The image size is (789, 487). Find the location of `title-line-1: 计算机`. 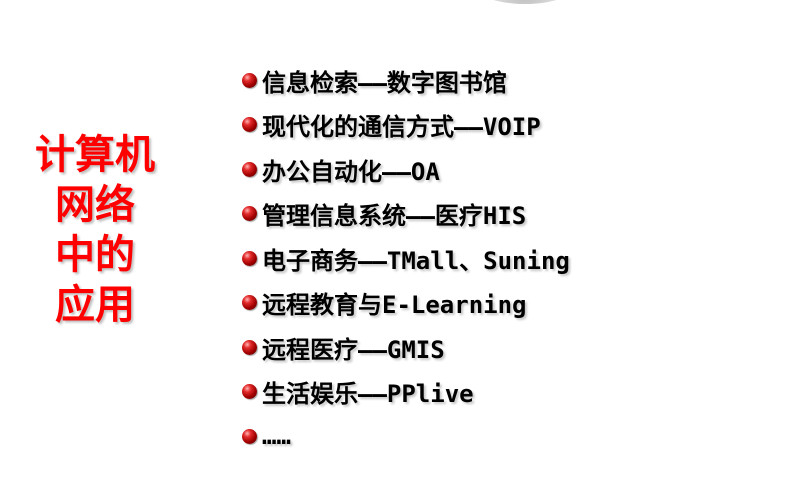

title-line-1: 计算机 is located at coordinates (95, 155).